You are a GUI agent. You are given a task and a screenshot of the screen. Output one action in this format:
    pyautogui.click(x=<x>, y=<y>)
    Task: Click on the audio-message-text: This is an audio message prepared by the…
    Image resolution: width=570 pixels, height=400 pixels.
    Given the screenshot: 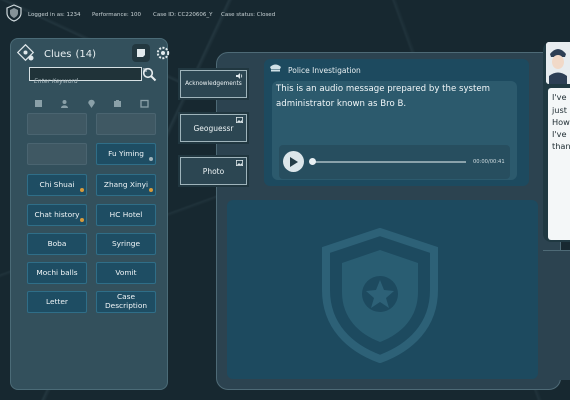 What is the action you would take?
    pyautogui.click(x=383, y=96)
    